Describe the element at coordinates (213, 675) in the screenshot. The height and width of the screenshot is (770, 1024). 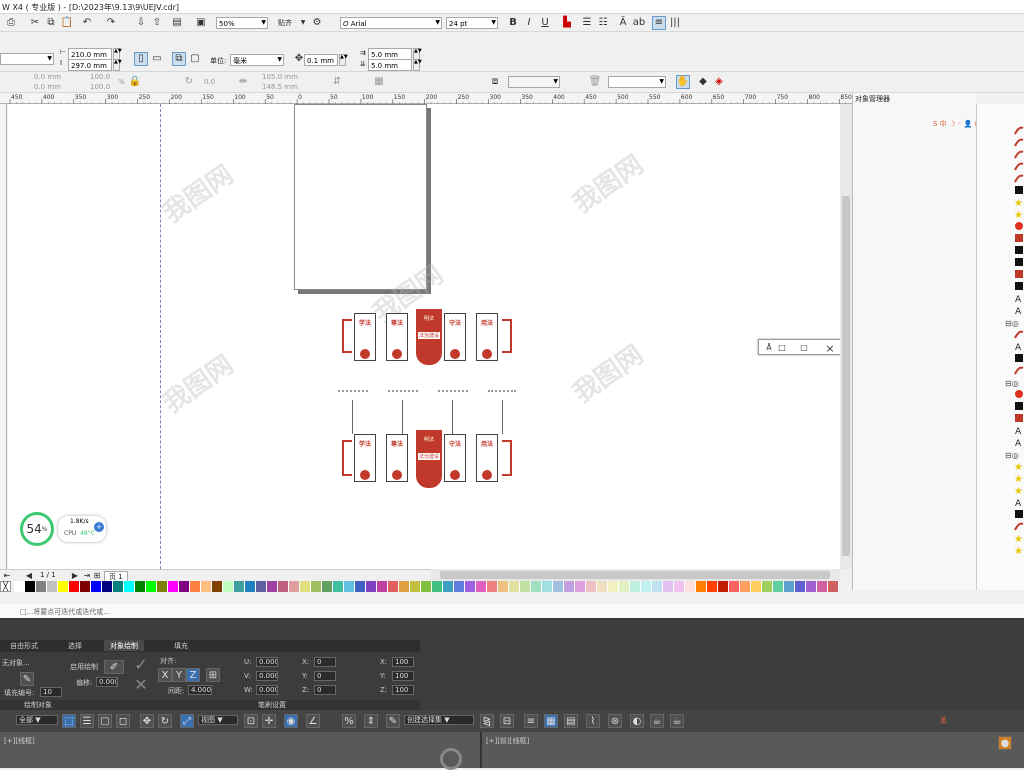
I see `axis-settings-icon: ⊞` at that location.